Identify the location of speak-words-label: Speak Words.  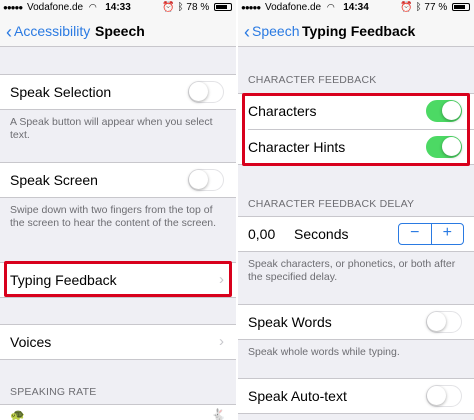
(290, 322).